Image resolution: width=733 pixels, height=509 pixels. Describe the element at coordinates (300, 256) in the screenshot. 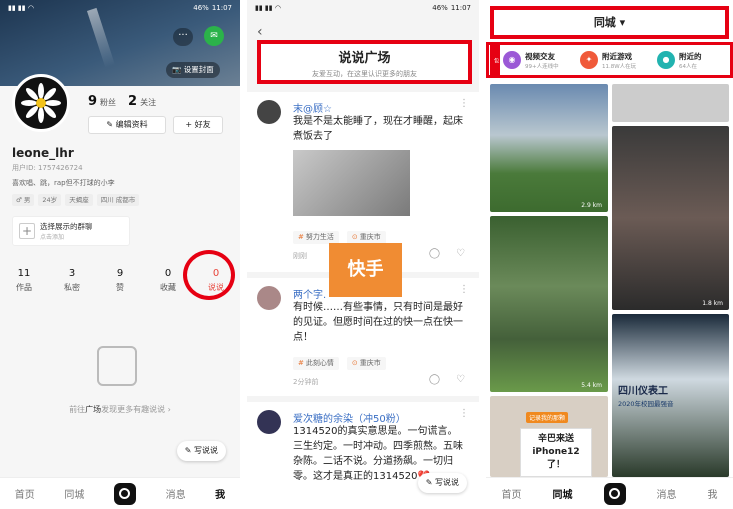

I see `post-time: 刚刚` at that location.